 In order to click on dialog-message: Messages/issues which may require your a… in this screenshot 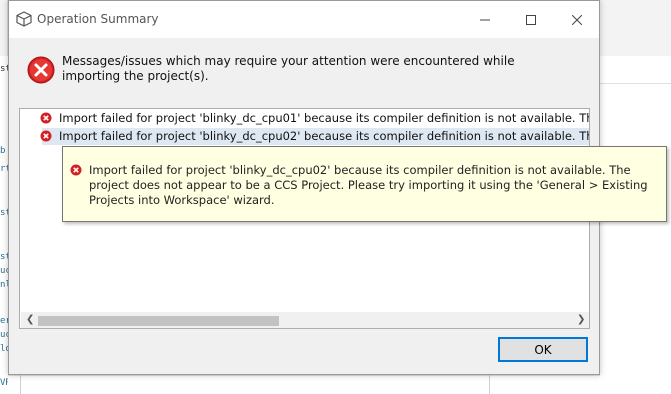, I will do `click(288, 68)`.